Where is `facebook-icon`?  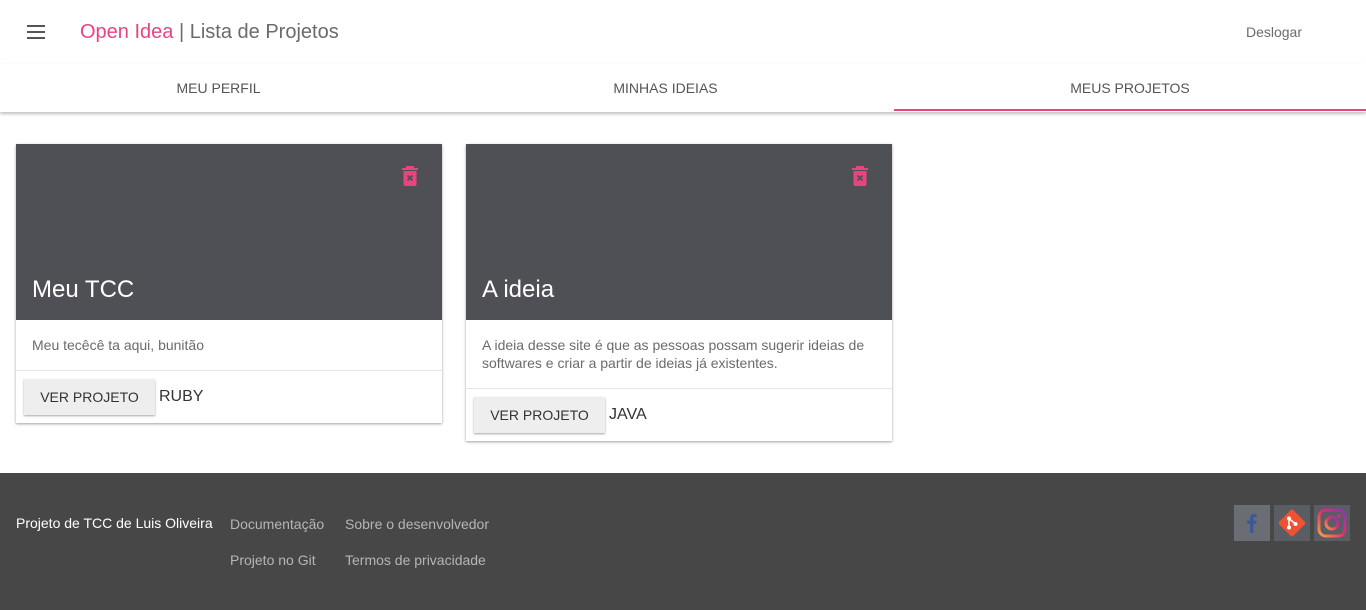 facebook-icon is located at coordinates (1252, 523).